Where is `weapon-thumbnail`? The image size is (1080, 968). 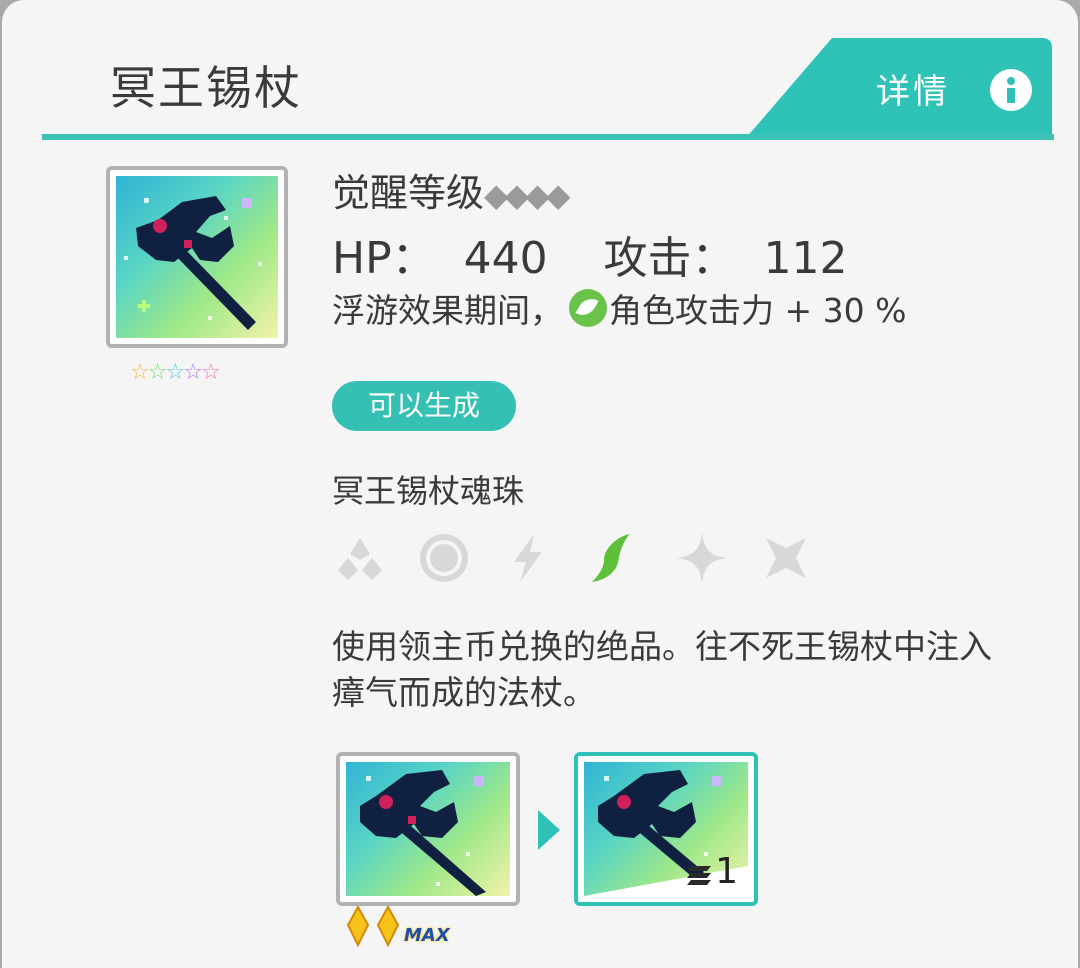
weapon-thumbnail is located at coordinates (197, 257).